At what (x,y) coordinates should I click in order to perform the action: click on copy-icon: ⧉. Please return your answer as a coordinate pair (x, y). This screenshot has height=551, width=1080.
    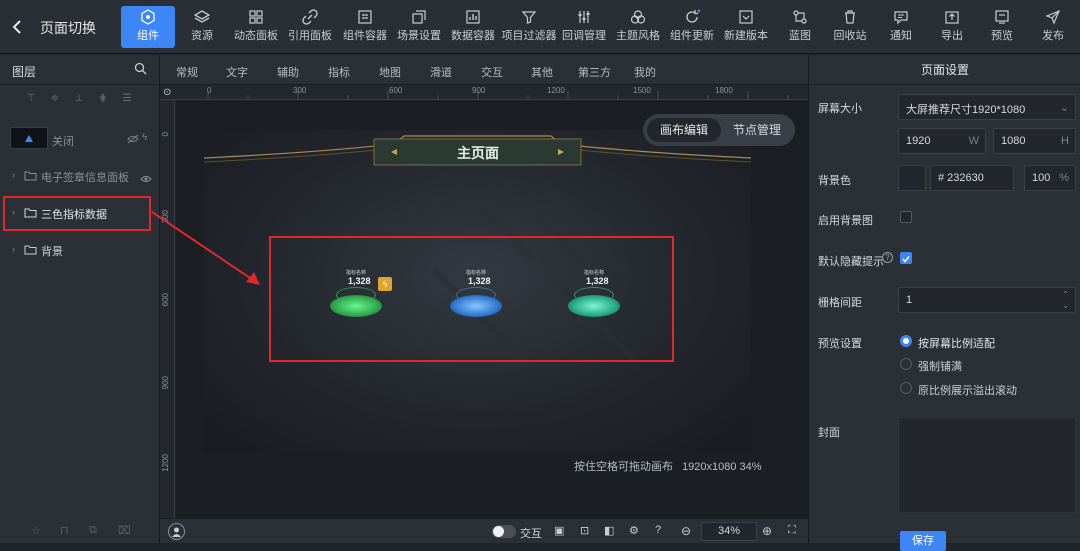
    Looking at the image, I should click on (93, 530).